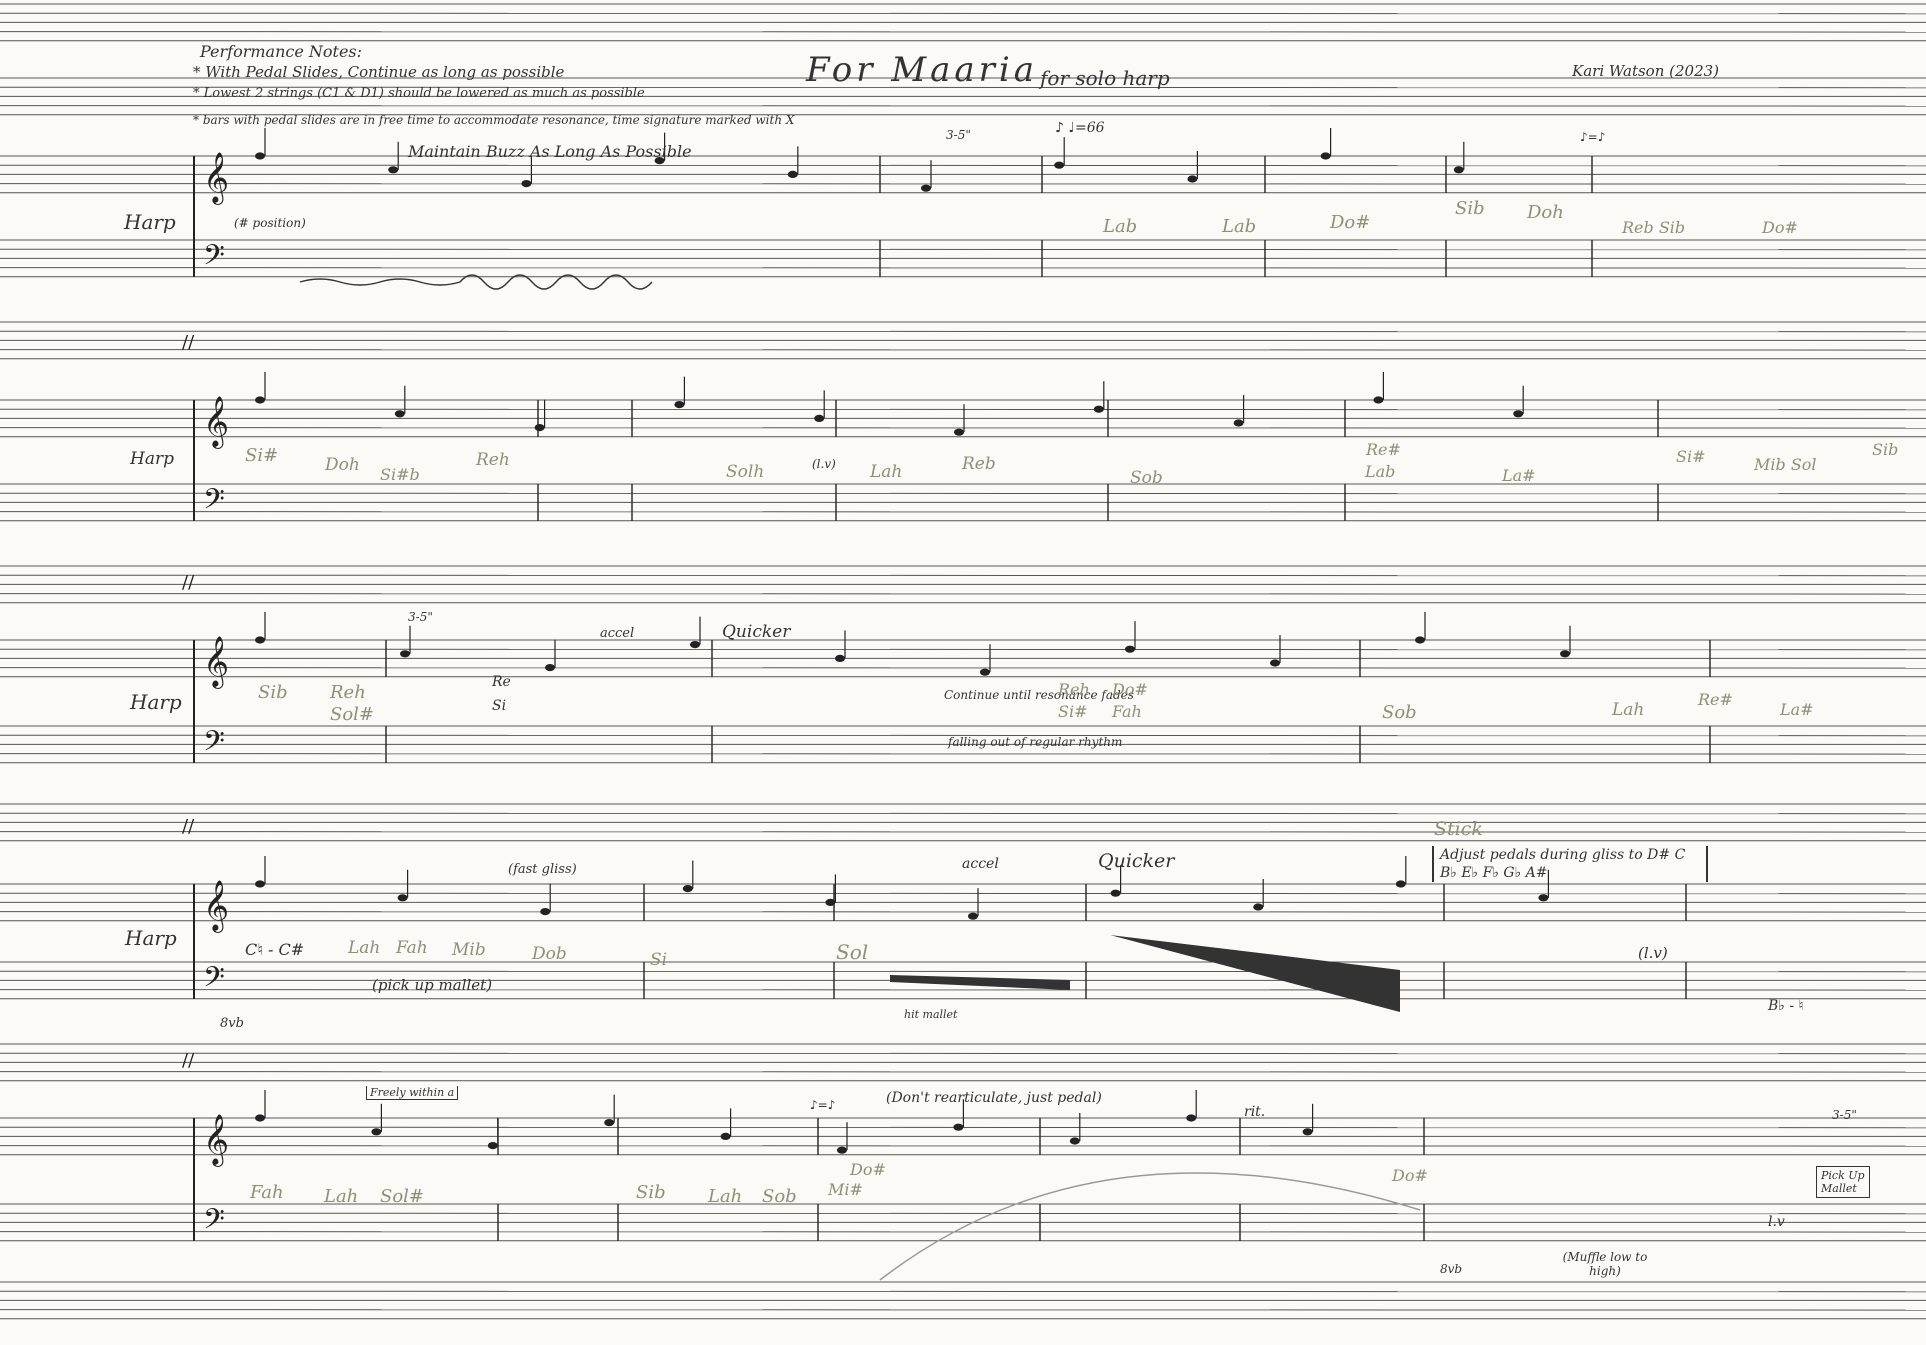  What do you see at coordinates (617, 633) in the screenshot?
I see `sys3-accel: accel` at bounding box center [617, 633].